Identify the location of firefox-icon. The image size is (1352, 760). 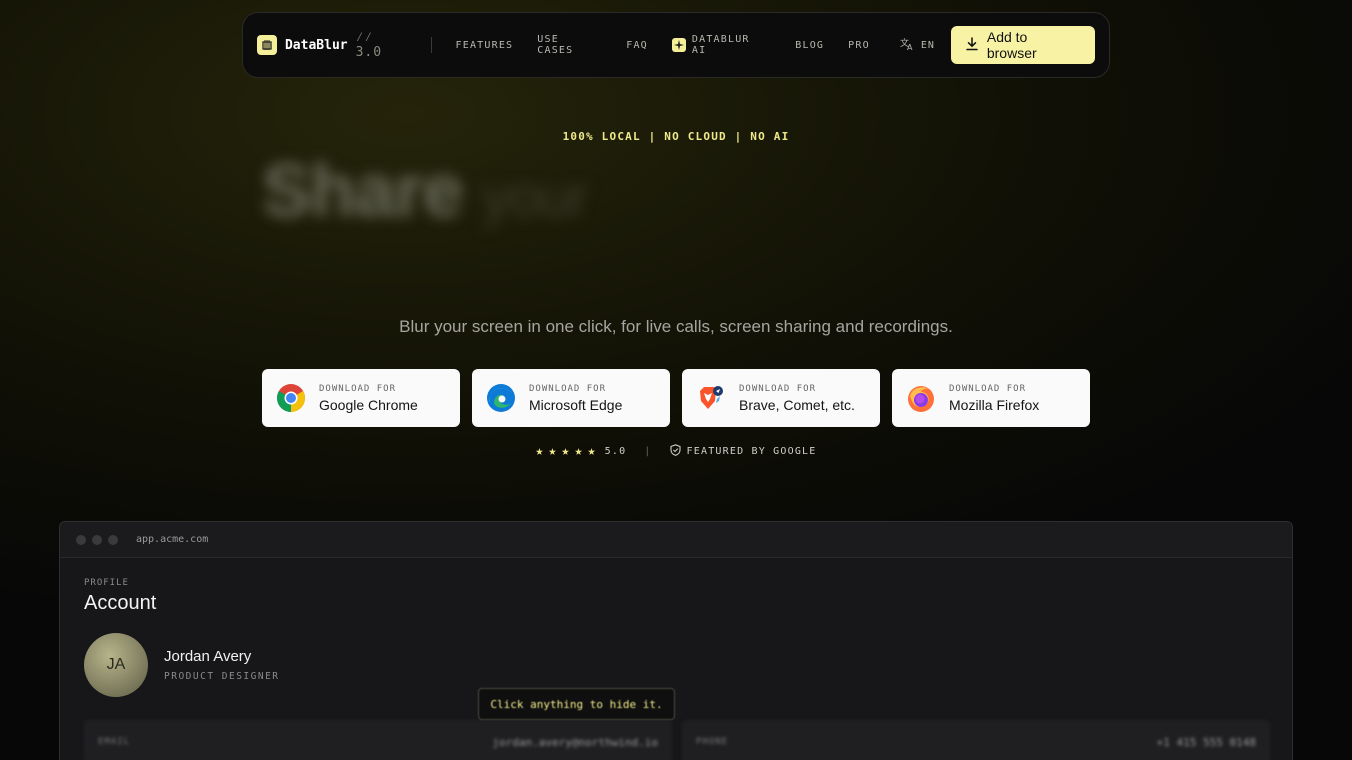
(921, 399).